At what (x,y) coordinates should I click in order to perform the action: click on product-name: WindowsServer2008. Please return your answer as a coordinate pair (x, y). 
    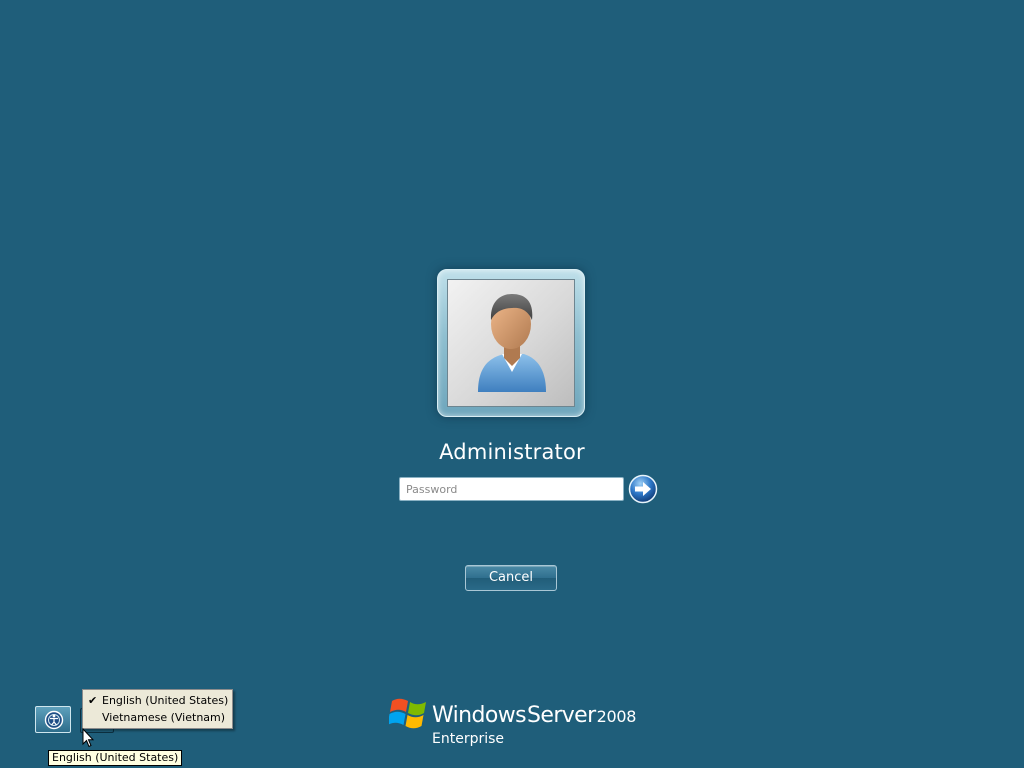
    Looking at the image, I should click on (534, 715).